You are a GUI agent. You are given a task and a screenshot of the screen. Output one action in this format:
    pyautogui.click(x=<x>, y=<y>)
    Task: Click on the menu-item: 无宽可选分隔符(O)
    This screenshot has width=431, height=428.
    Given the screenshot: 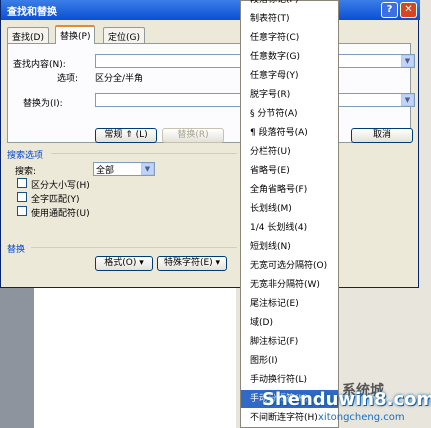 What is the action you would take?
    pyautogui.click(x=289, y=266)
    